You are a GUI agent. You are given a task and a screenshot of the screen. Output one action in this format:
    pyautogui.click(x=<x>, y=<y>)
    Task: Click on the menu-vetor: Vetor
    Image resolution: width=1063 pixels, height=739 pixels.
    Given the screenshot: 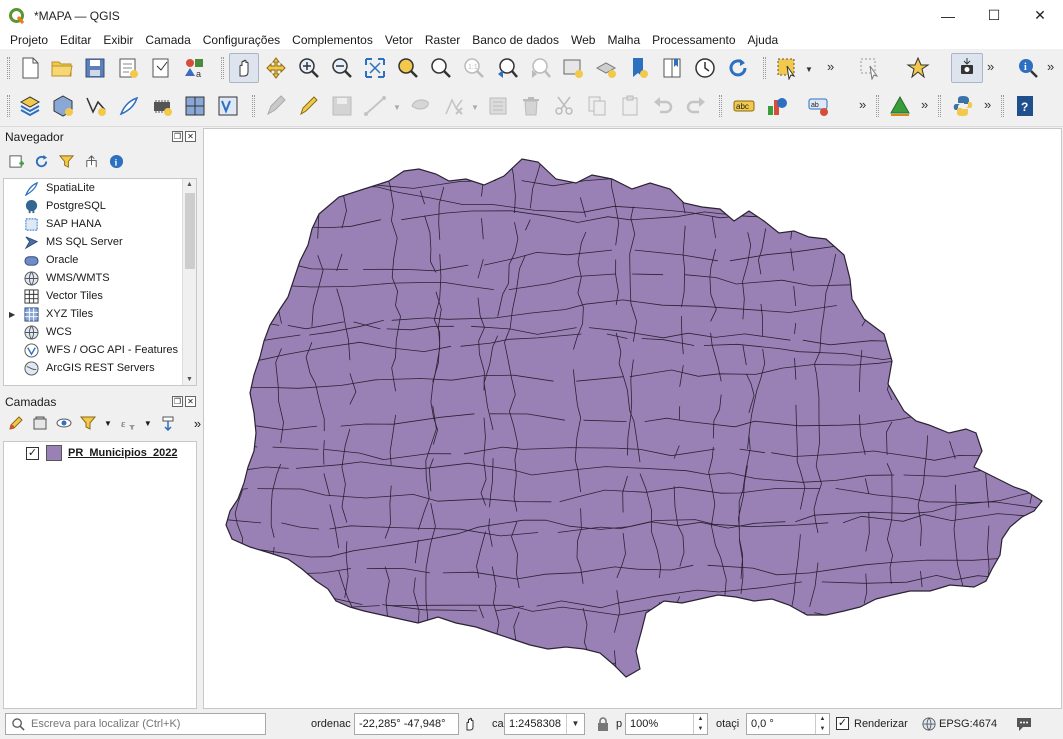 What is the action you would take?
    pyautogui.click(x=399, y=40)
    